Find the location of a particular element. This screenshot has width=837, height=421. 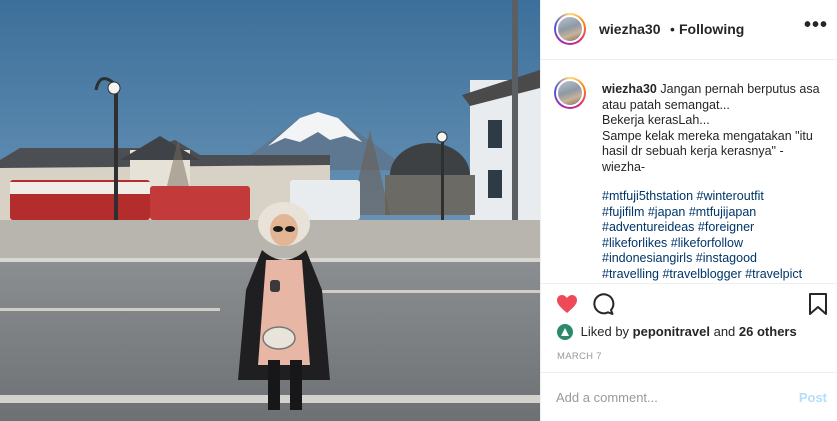

hashtag-line: #indonesiangirls #instagood is located at coordinates (713, 259).